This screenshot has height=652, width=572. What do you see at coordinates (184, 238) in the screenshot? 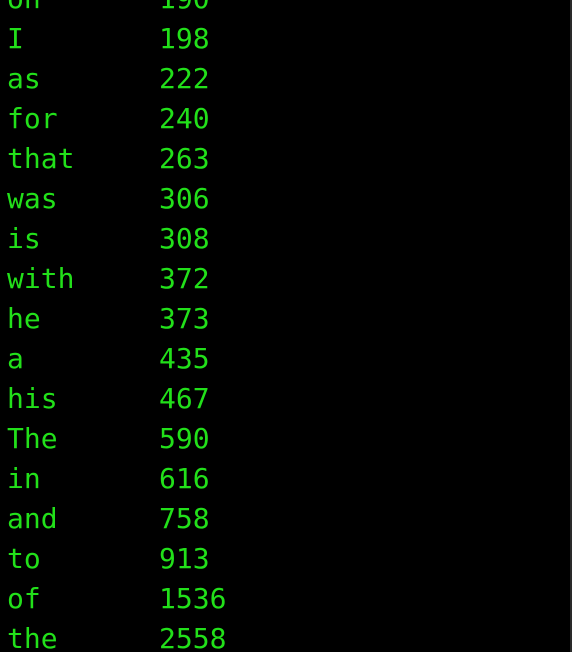
I see `count-cell: 308` at bounding box center [184, 238].